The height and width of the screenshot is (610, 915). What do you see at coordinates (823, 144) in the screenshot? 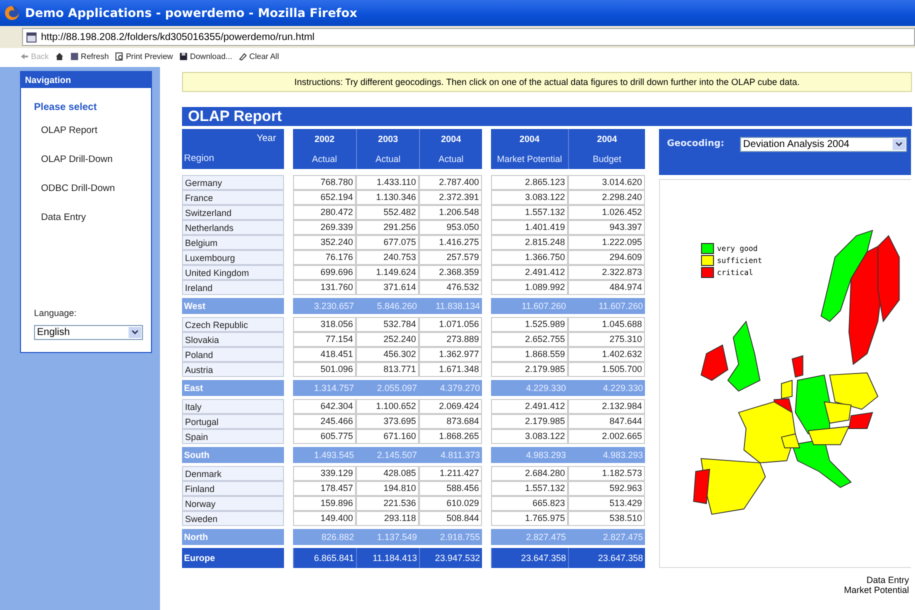
I see `geocoding-select: Deviation Analysis 2004` at bounding box center [823, 144].